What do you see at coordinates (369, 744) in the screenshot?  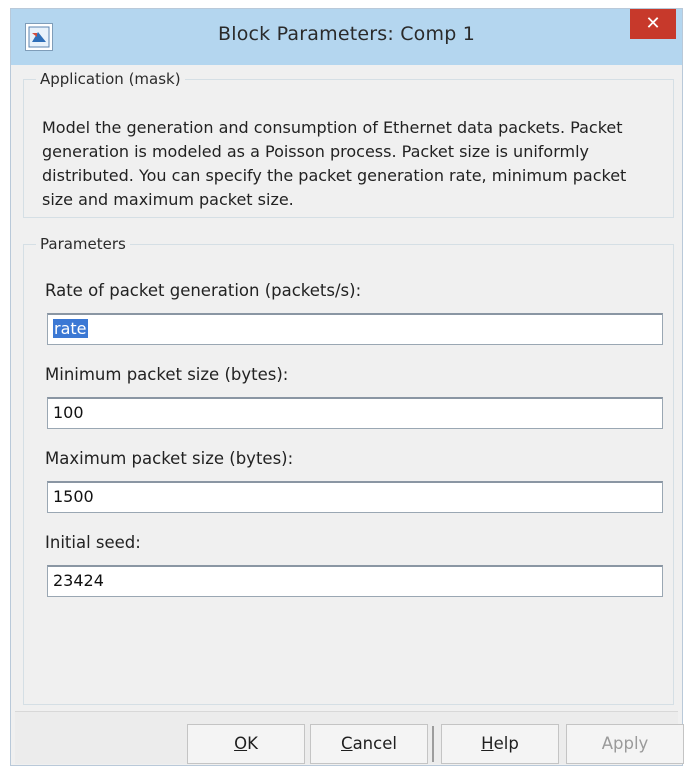 I see `cancel-button: Cancel` at bounding box center [369, 744].